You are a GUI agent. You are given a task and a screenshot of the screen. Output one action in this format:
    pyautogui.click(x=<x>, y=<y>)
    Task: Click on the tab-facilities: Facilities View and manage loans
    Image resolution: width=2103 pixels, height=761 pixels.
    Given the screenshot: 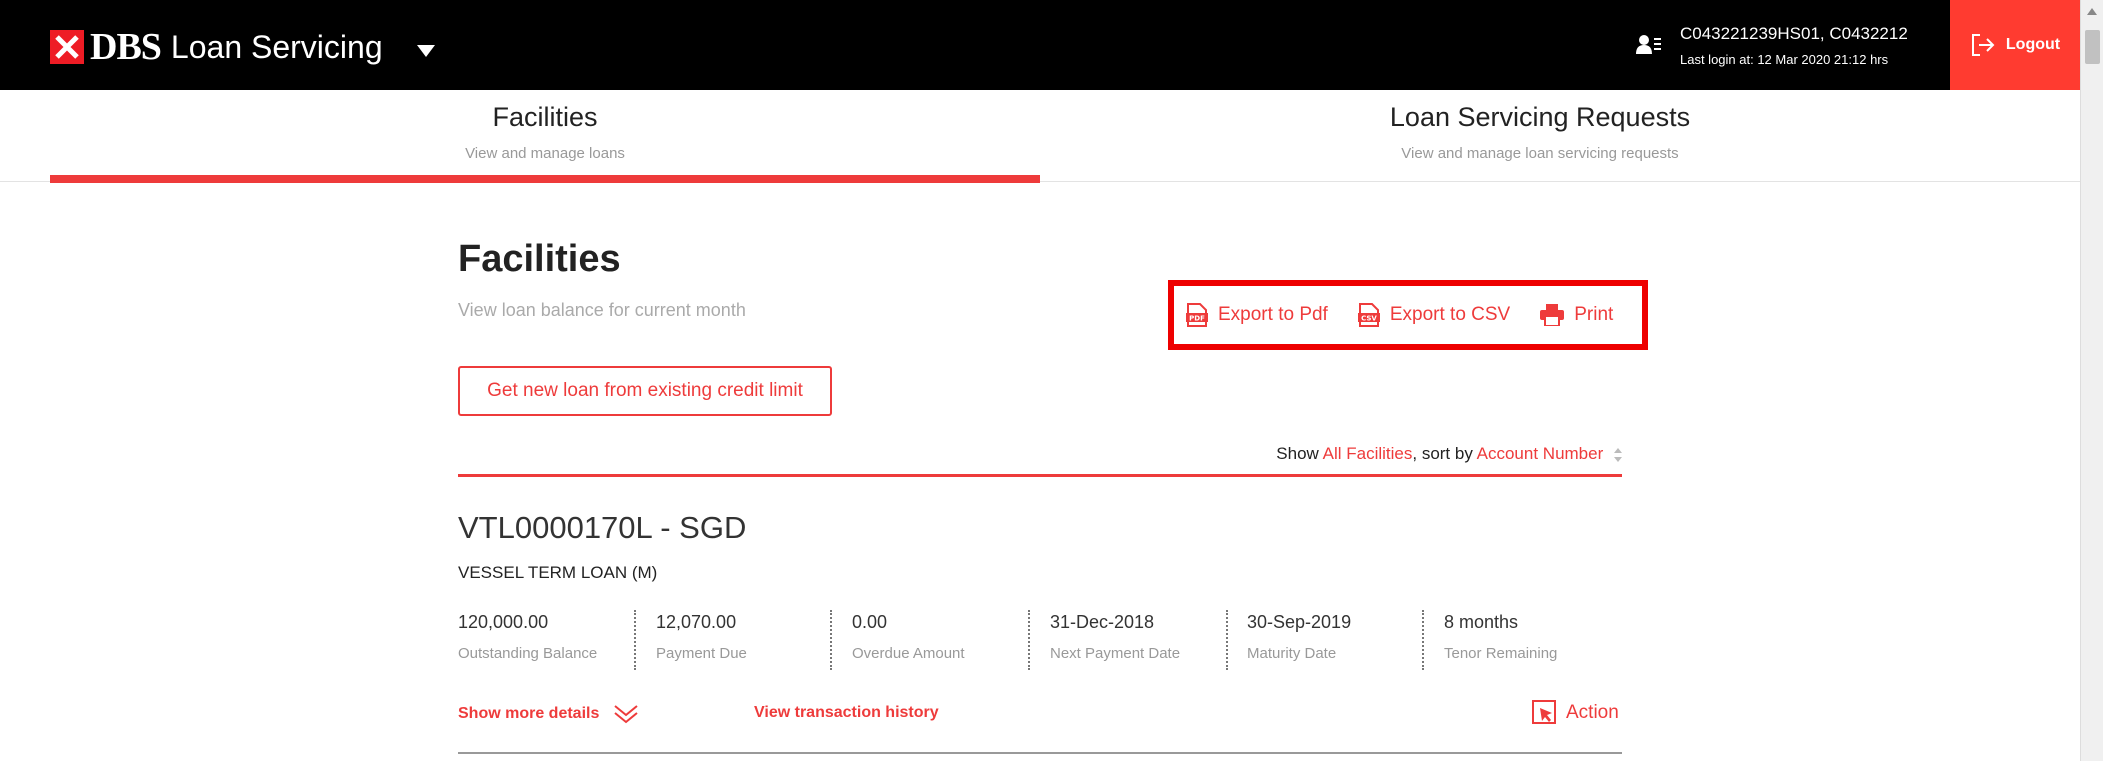 What is the action you would take?
    pyautogui.click(x=545, y=136)
    